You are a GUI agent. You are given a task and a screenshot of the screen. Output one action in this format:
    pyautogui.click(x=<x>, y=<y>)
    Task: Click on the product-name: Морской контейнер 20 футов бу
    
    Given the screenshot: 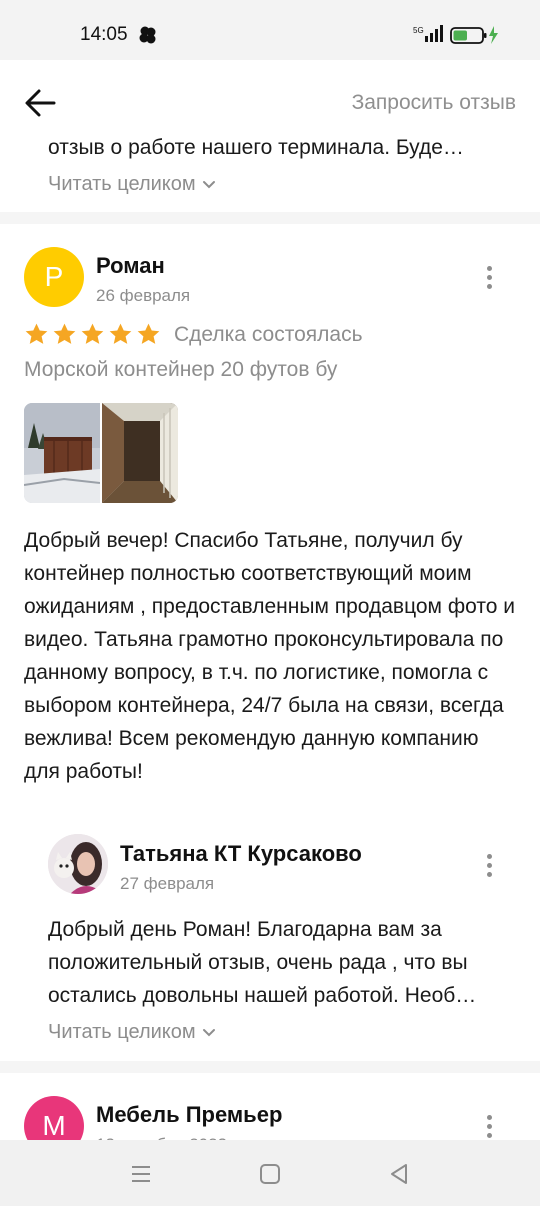 What is the action you would take?
    pyautogui.click(x=180, y=370)
    